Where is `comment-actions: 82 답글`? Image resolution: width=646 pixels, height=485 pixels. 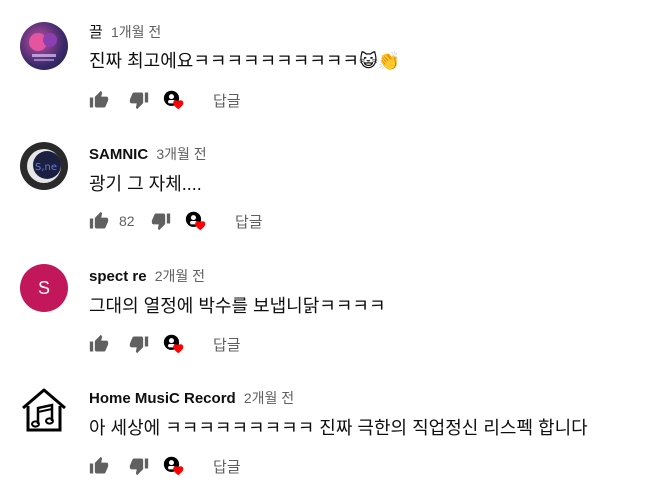 comment-actions: 82 답글 is located at coordinates (176, 221).